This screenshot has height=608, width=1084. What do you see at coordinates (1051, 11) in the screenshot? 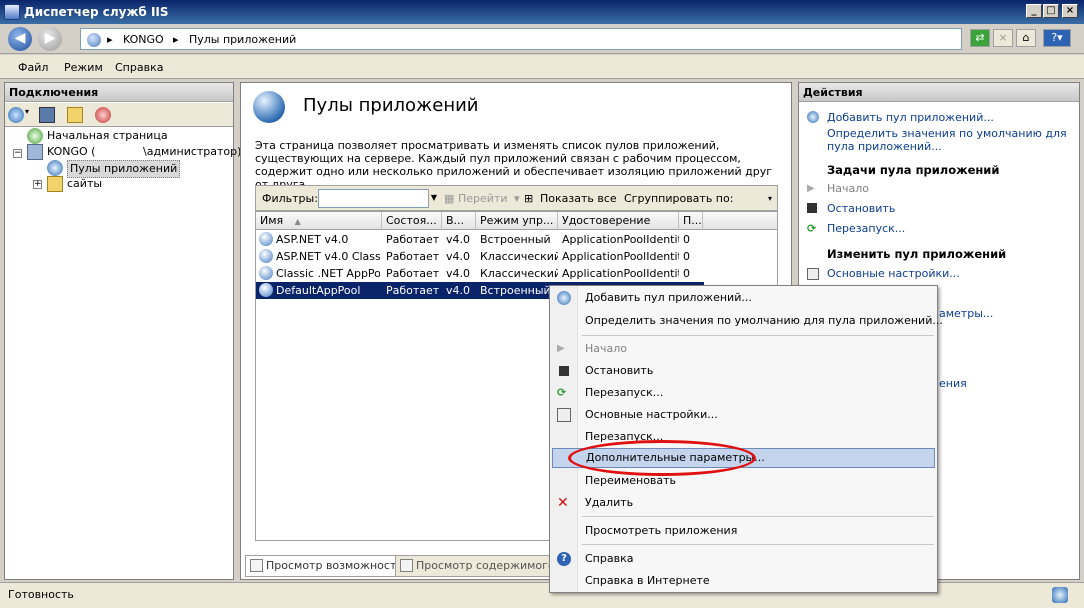
I see `maximize-button: □` at bounding box center [1051, 11].